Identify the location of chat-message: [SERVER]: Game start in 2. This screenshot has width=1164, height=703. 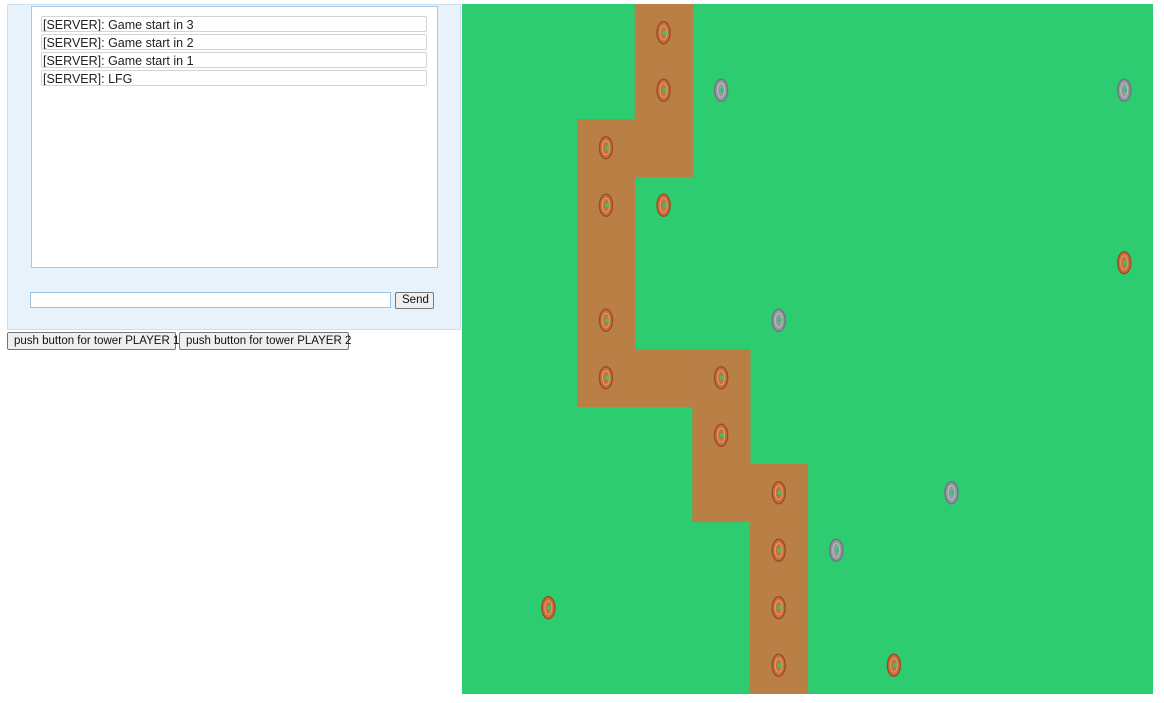
(234, 42).